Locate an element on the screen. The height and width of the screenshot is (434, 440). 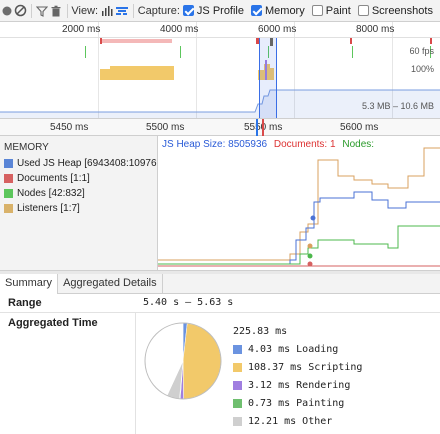
pie-legend-label: 4.03 ms Loading is located at coordinates (293, 349).